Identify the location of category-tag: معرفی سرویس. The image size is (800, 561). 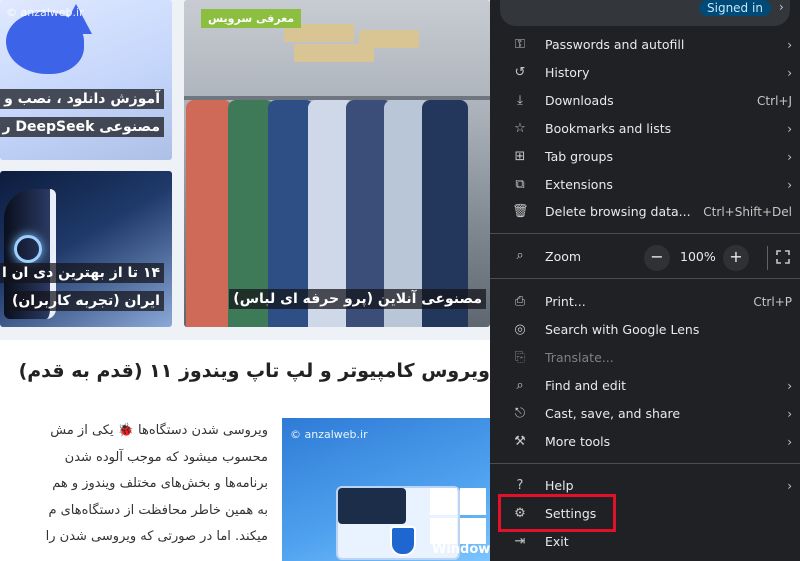
(251, 18).